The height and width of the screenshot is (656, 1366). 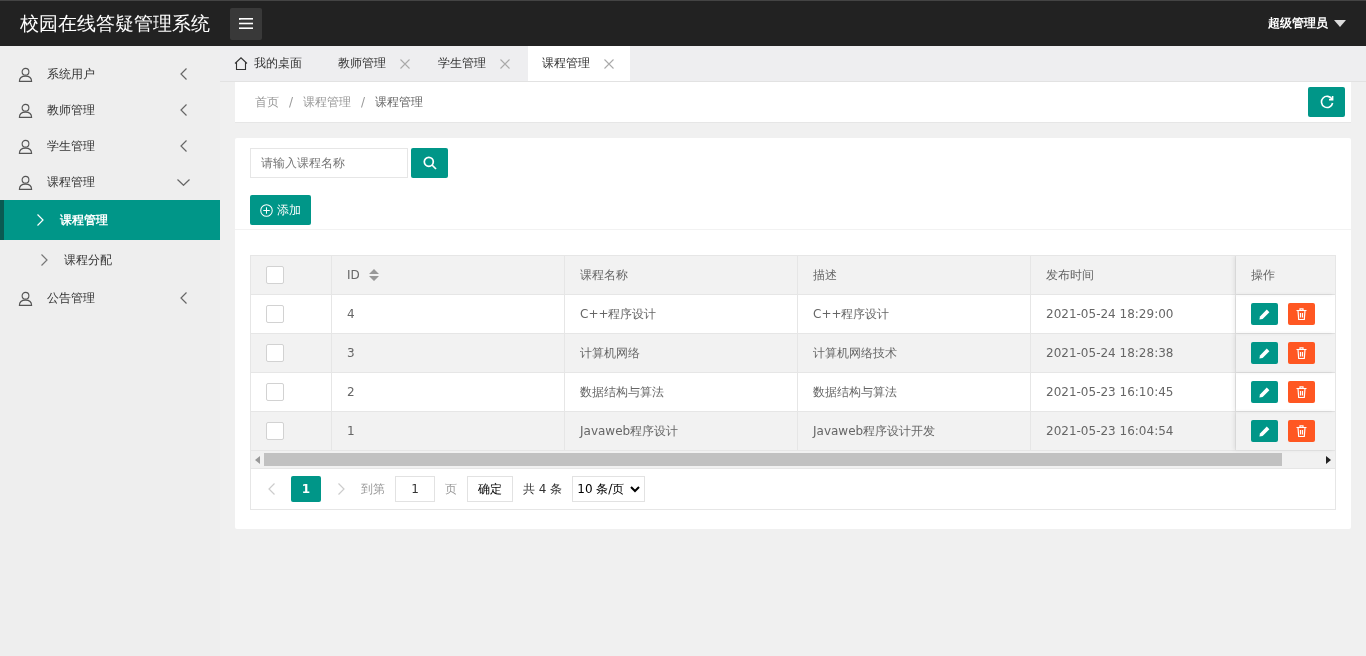 I want to click on page-button: 1, so click(x=306, y=489).